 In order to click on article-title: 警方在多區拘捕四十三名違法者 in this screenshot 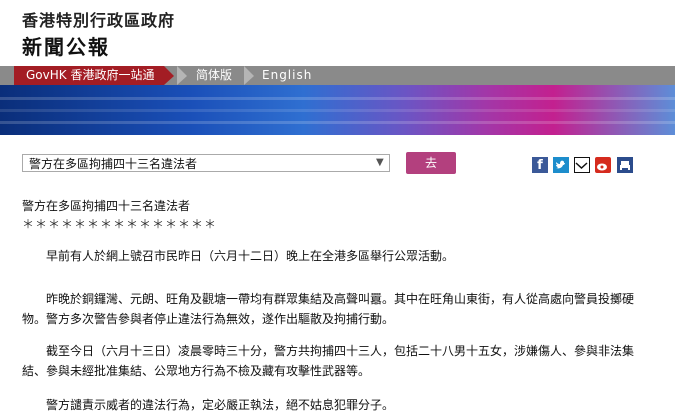, I will do `click(106, 206)`.